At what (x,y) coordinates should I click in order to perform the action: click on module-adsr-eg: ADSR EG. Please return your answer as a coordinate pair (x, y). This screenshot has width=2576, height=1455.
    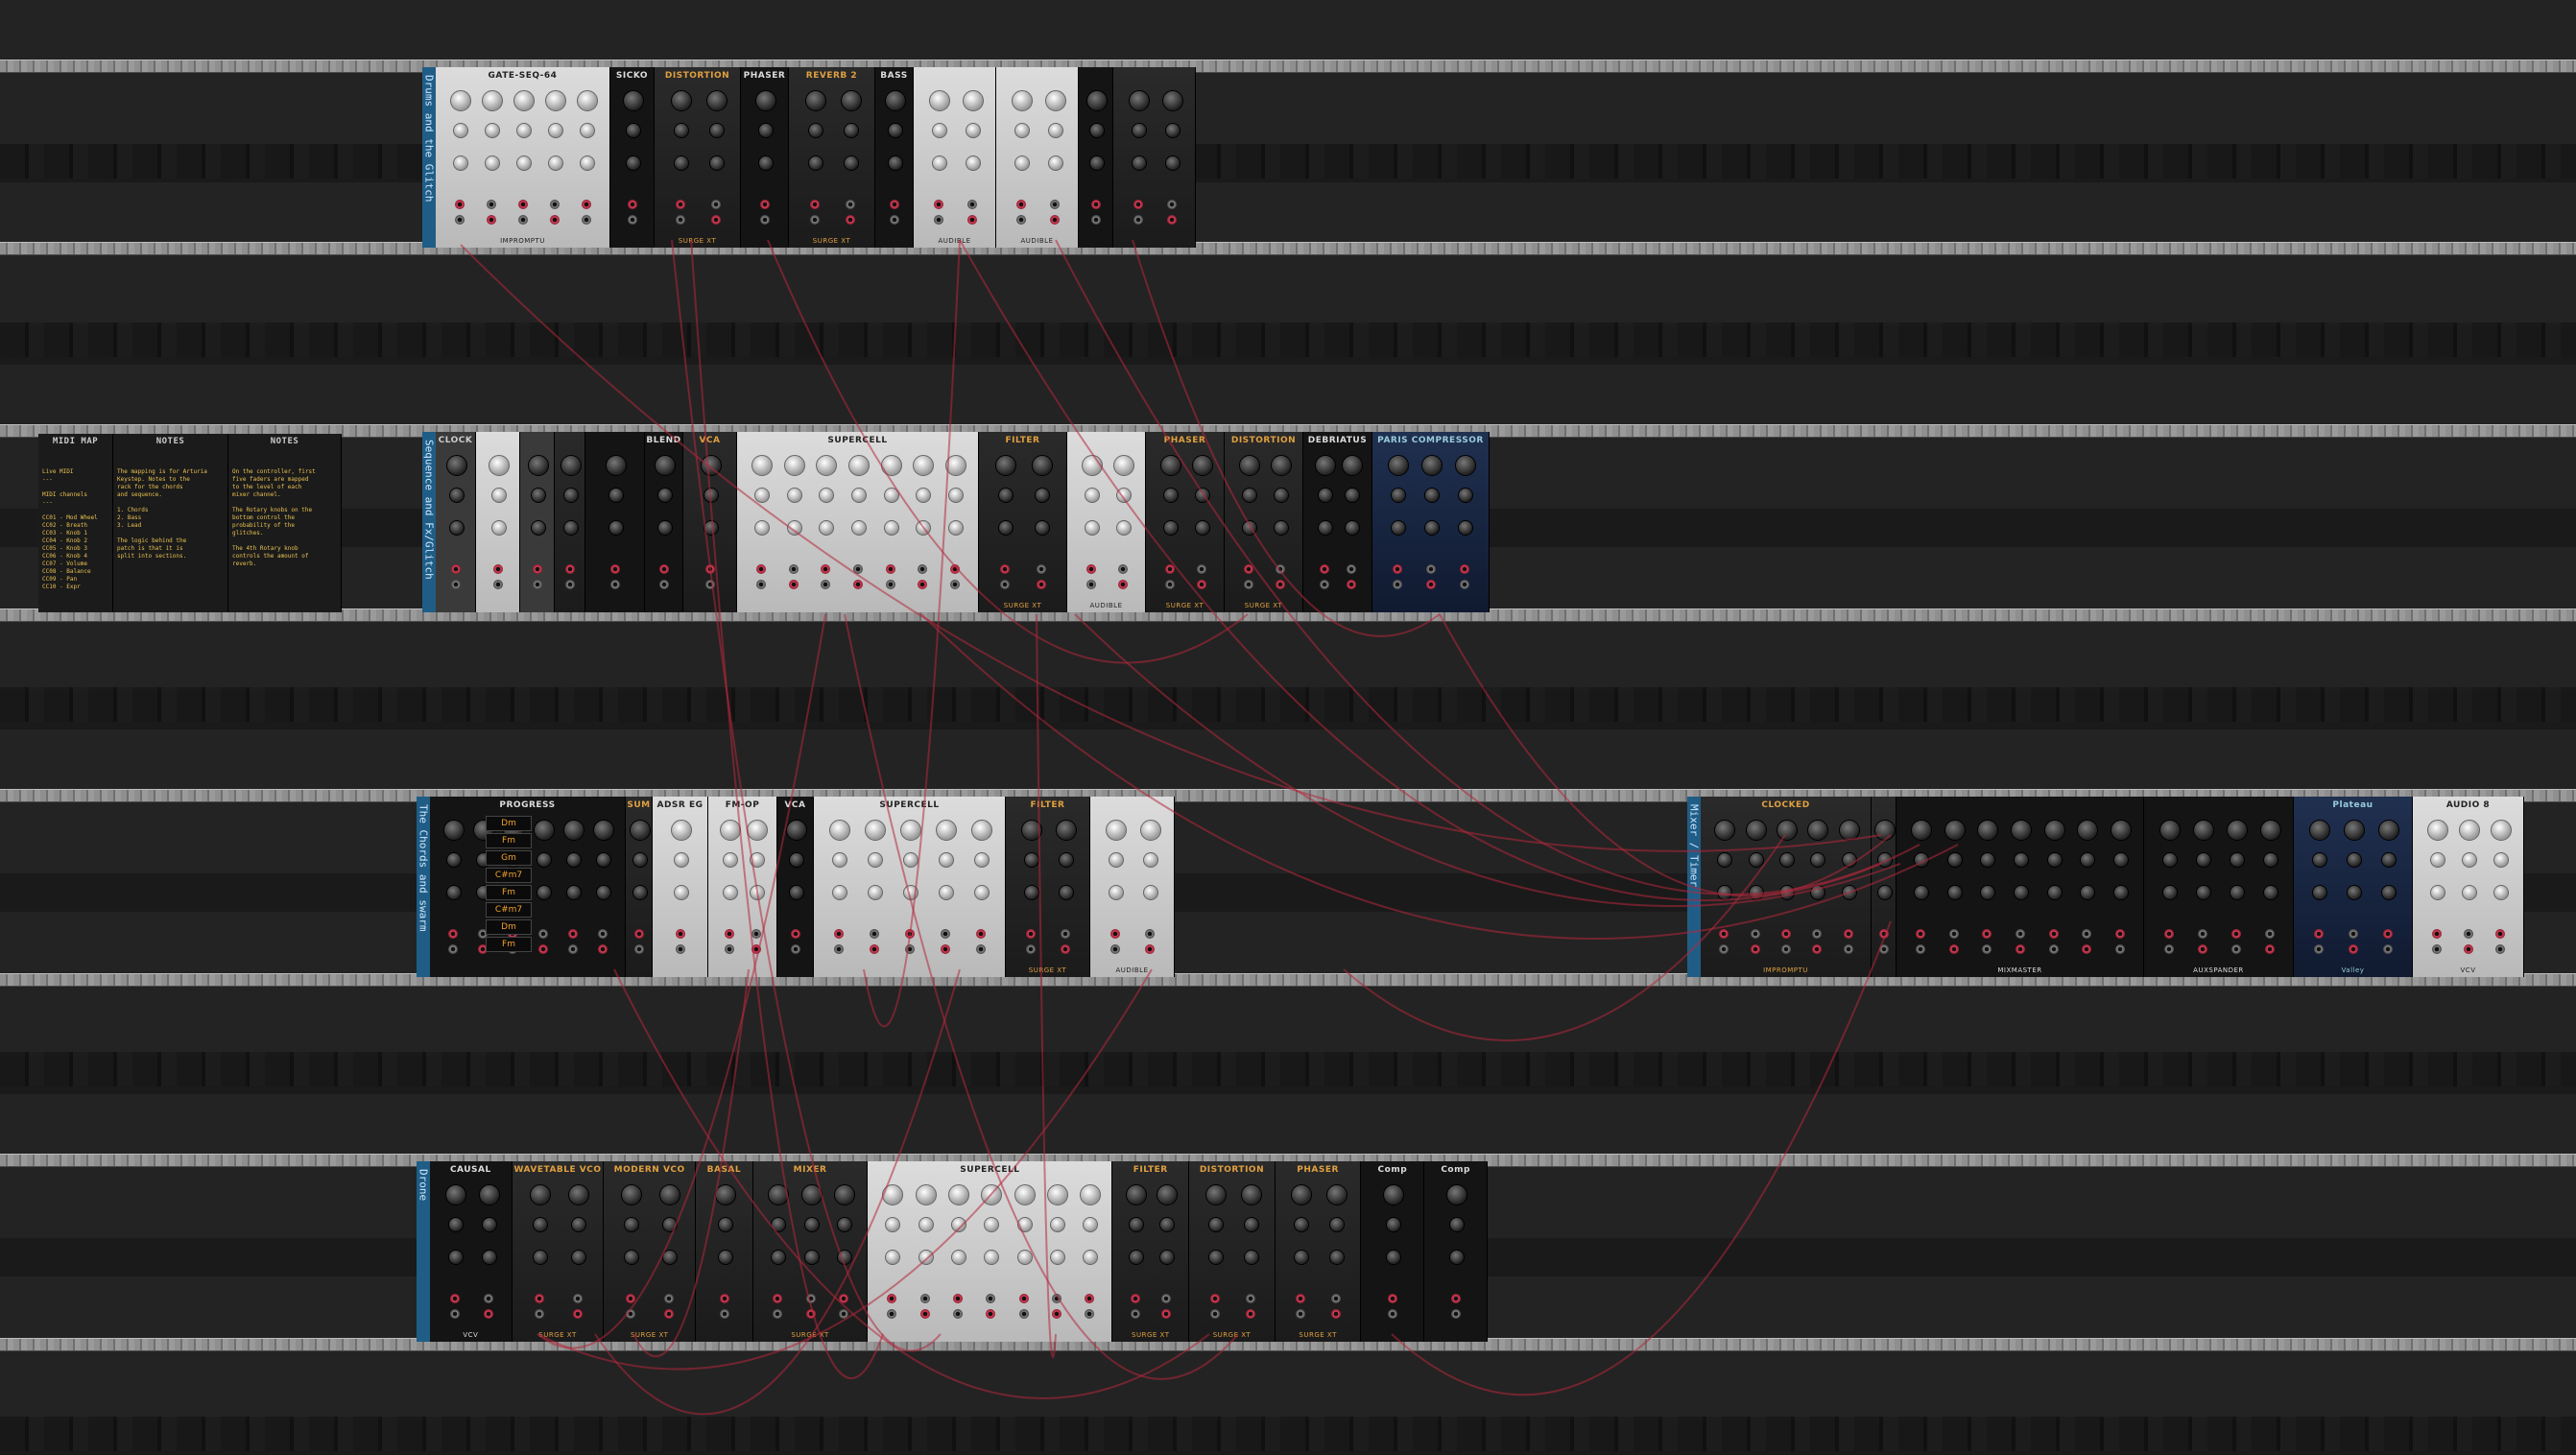
    Looking at the image, I should click on (680, 887).